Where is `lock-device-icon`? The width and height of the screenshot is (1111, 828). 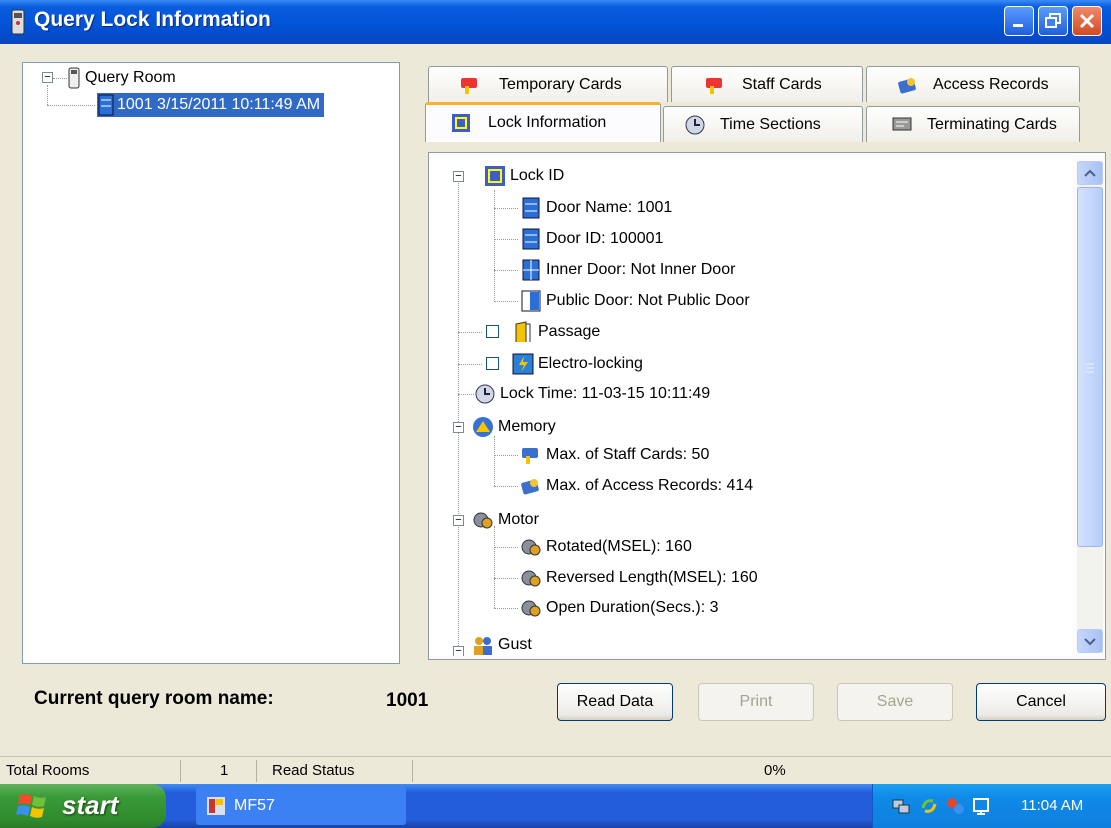 lock-device-icon is located at coordinates (74, 78).